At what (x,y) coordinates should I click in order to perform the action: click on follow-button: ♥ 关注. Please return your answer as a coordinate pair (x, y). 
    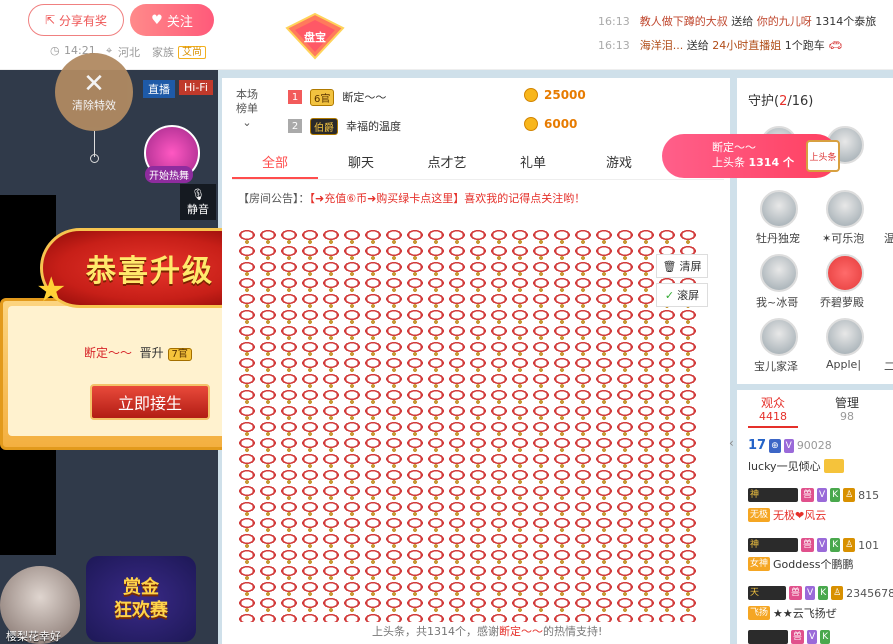
    Looking at the image, I should click on (172, 20).